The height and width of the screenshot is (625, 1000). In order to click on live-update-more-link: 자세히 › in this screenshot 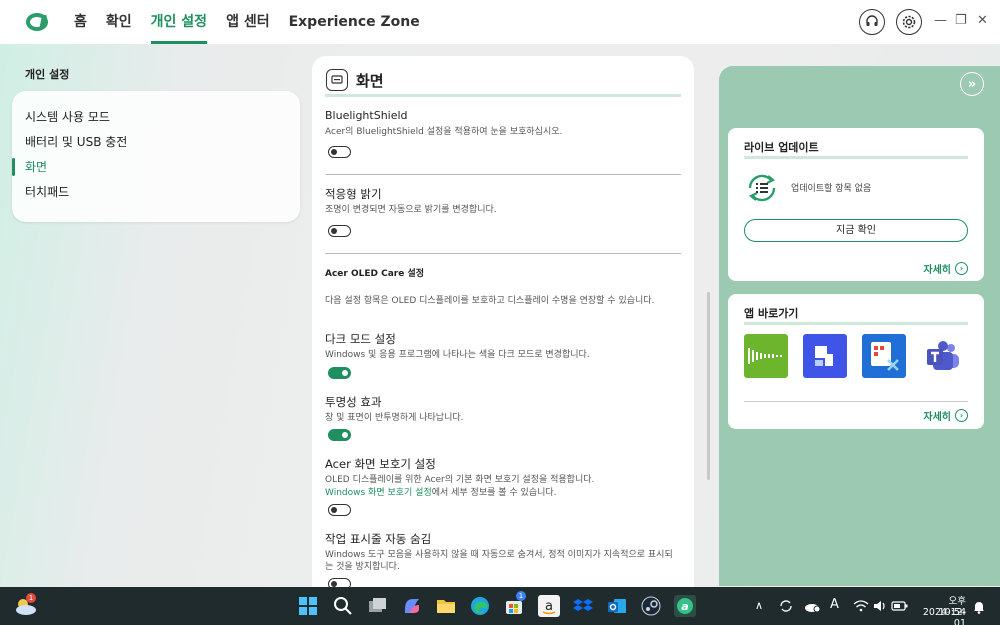, I will do `click(945, 268)`.